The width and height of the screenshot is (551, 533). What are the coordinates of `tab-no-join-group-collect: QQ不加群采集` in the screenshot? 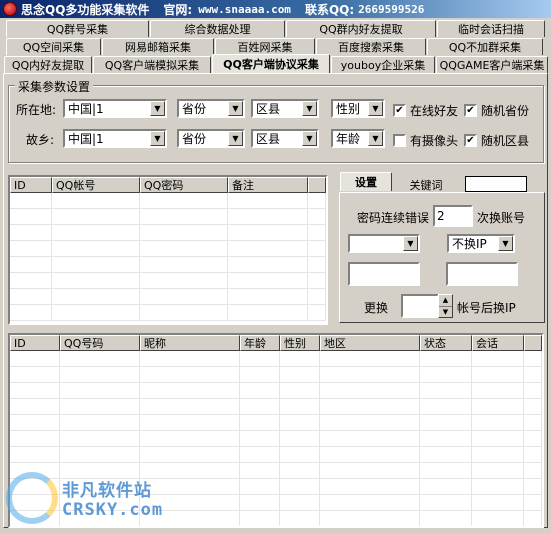 It's located at (485, 46).